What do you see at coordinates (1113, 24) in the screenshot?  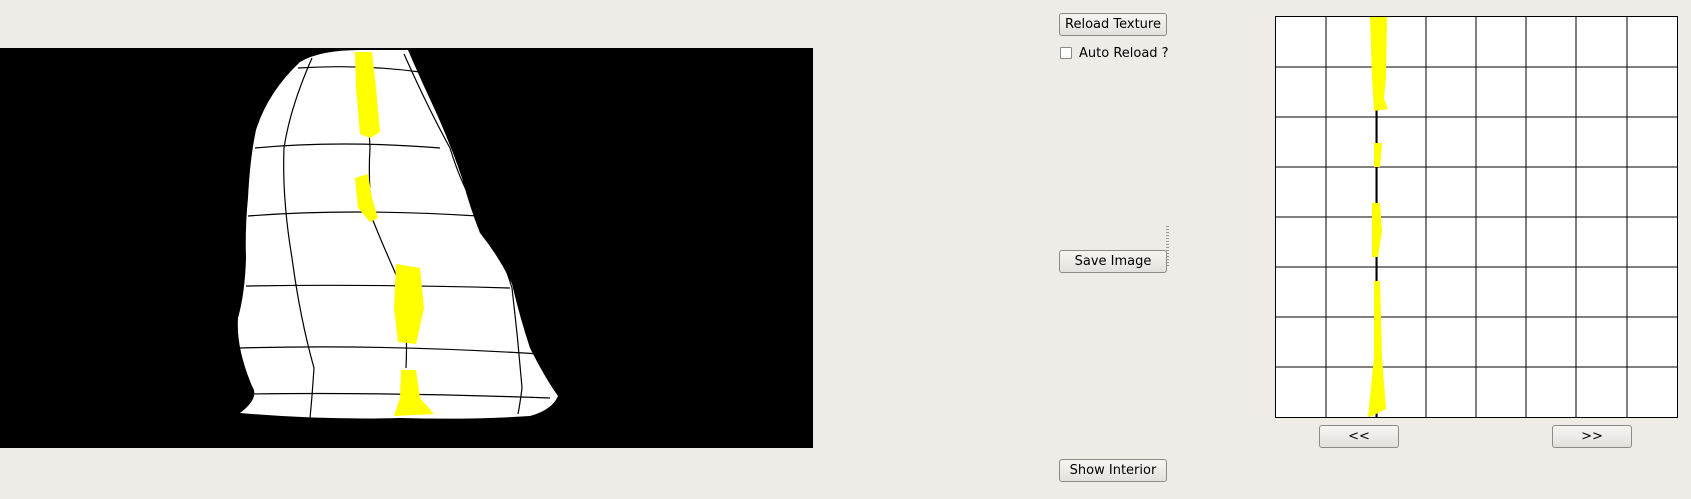 I see `reload-texture-button: Reload Texture` at bounding box center [1113, 24].